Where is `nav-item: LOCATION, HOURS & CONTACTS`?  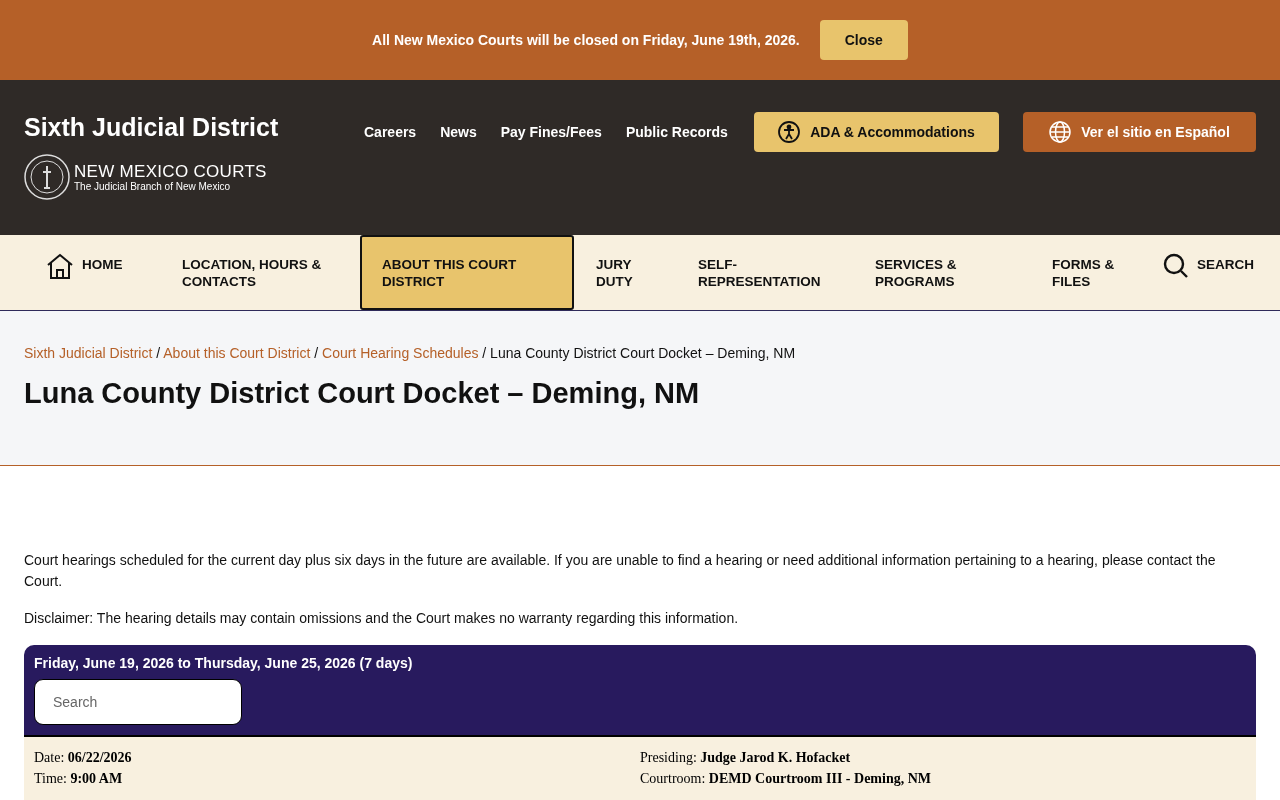 nav-item: LOCATION, HOURS & CONTACTS is located at coordinates (260, 272).